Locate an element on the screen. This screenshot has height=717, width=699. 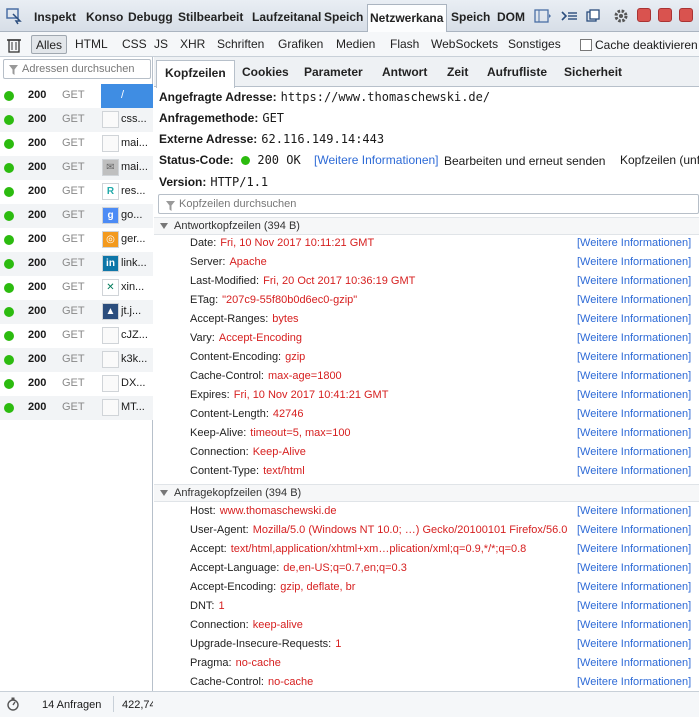
performance-stopwatch-icon is located at coordinates (13, 705).